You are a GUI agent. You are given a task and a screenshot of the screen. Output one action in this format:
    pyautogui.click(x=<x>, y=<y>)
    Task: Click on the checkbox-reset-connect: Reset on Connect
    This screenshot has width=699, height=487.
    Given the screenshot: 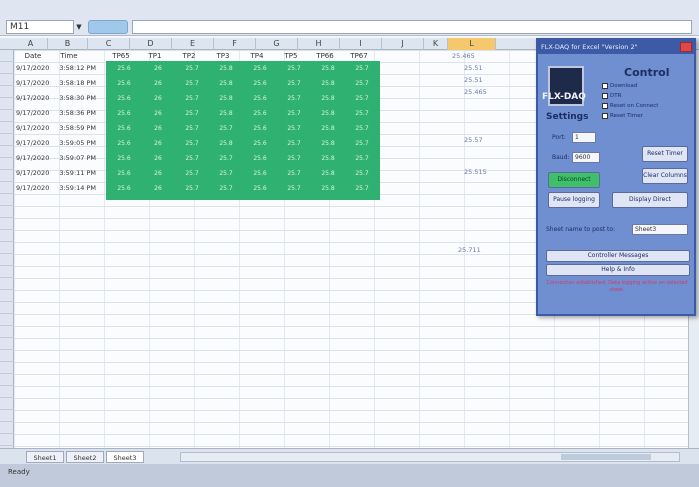 What is the action you would take?
    pyautogui.click(x=630, y=106)
    